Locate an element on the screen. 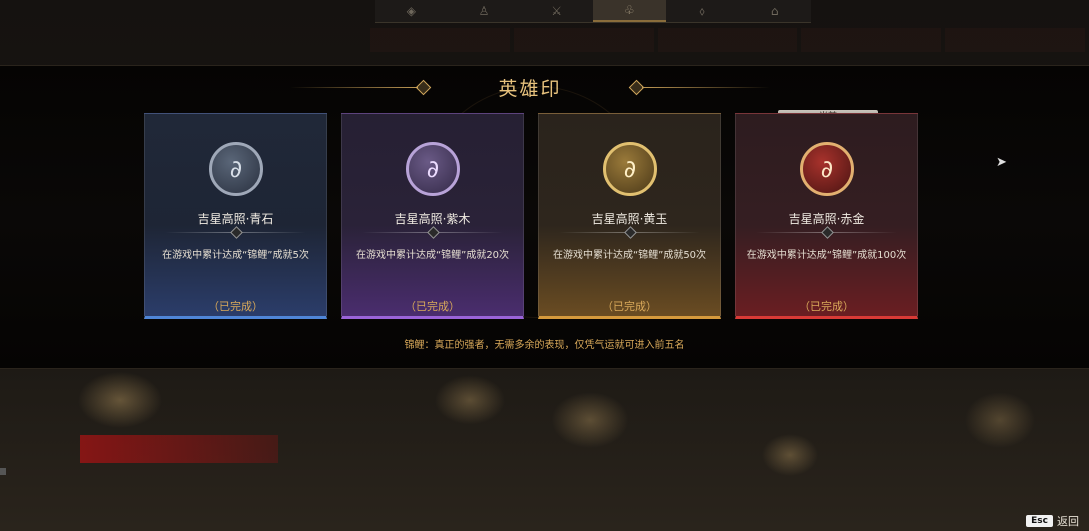  sub-nav-bar is located at coordinates (729, 40).